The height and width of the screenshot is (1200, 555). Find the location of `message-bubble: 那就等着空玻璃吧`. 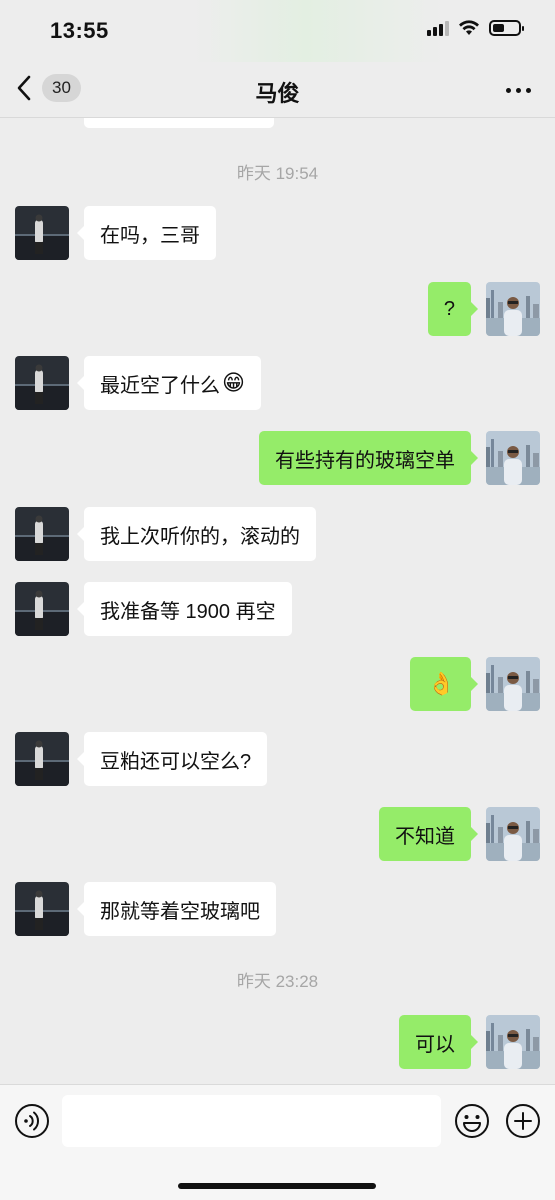

message-bubble: 那就等着空玻璃吧 is located at coordinates (176, 909).